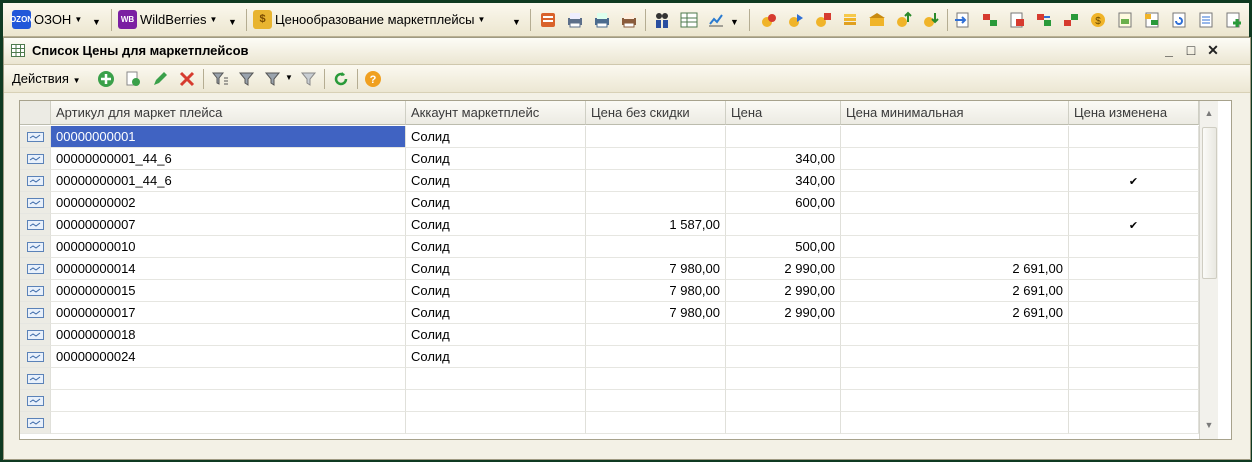 This screenshot has width=1252, height=462. Describe the element at coordinates (1179, 20) in the screenshot. I see `document-refresh-icon` at that location.